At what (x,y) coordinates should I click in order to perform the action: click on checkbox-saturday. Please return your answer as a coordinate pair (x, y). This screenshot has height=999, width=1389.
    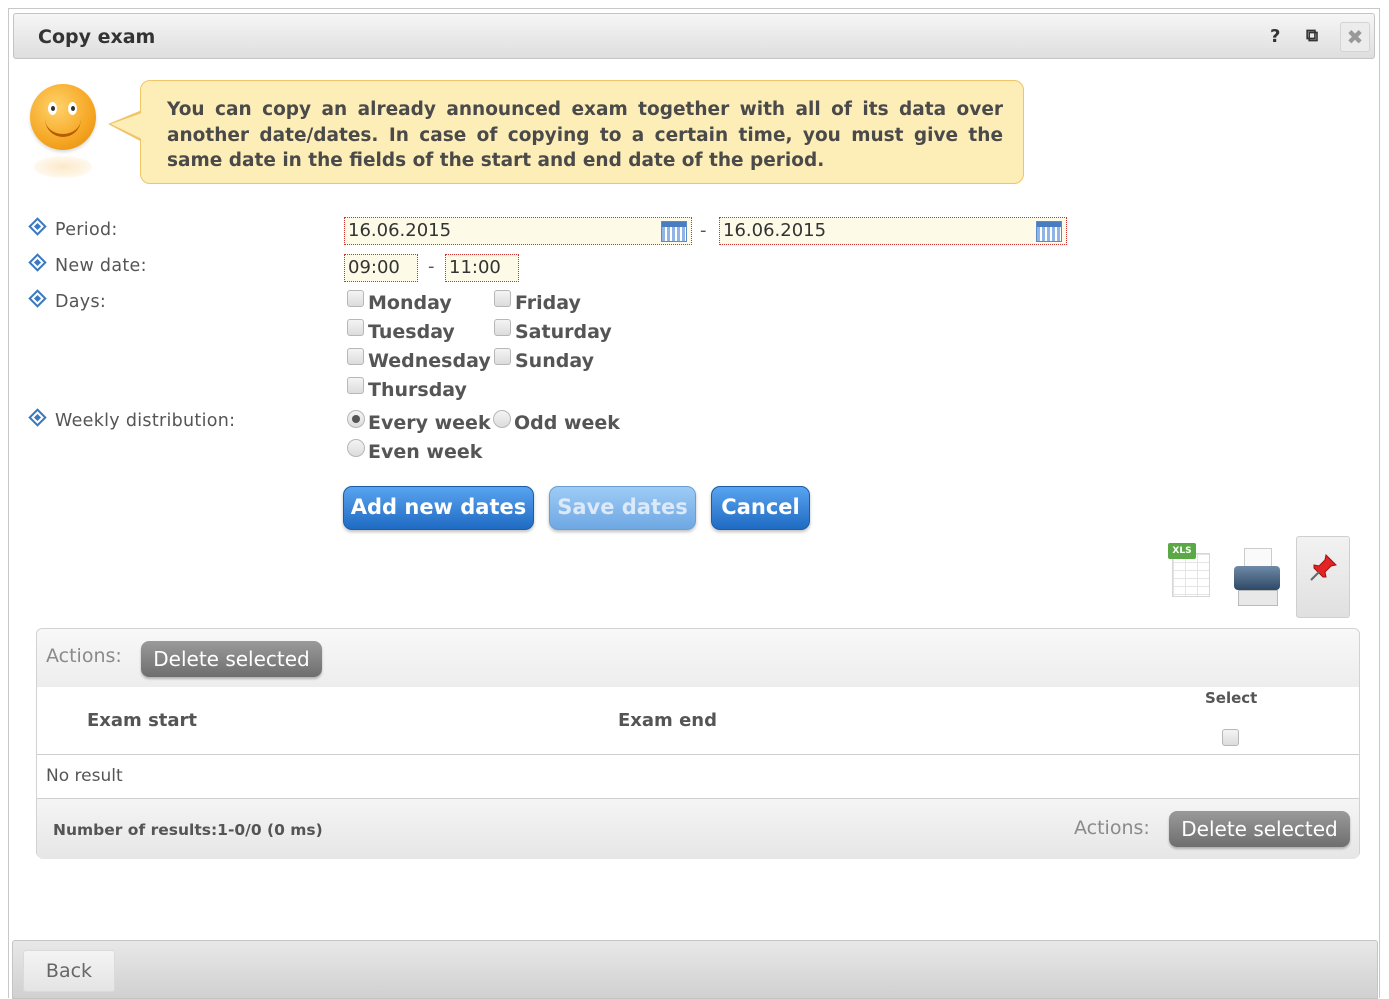
    Looking at the image, I should click on (502, 327).